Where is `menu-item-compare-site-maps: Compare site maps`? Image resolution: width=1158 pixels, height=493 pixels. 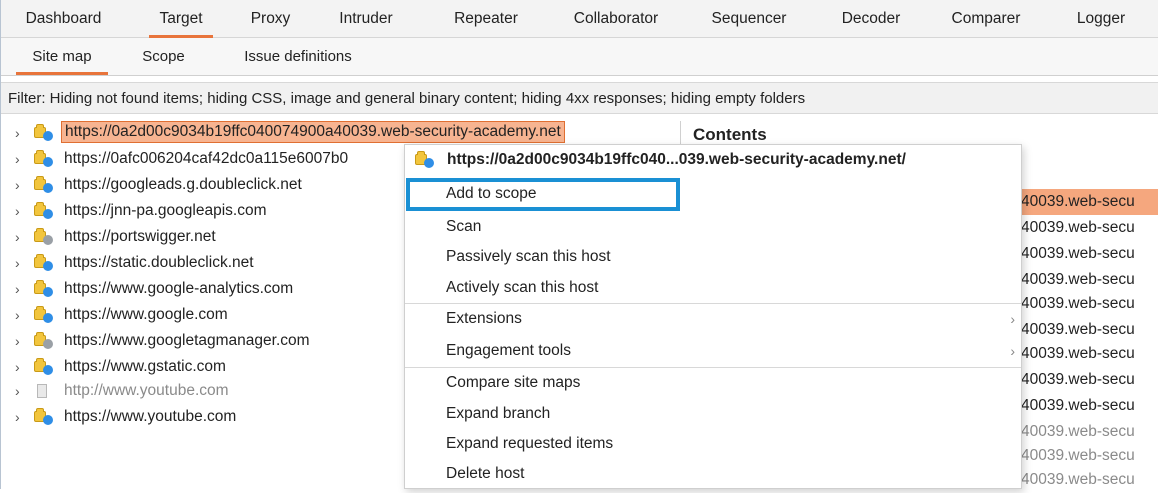 menu-item-compare-site-maps: Compare site maps is located at coordinates (713, 383).